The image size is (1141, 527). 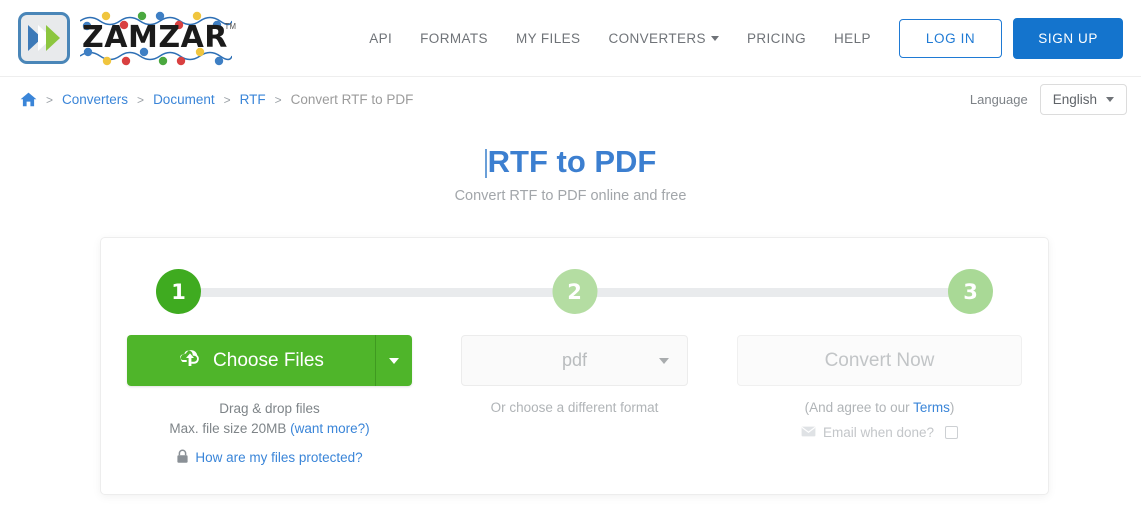 What do you see at coordinates (330, 428) in the screenshot?
I see `want-more-link: (want more?)` at bounding box center [330, 428].